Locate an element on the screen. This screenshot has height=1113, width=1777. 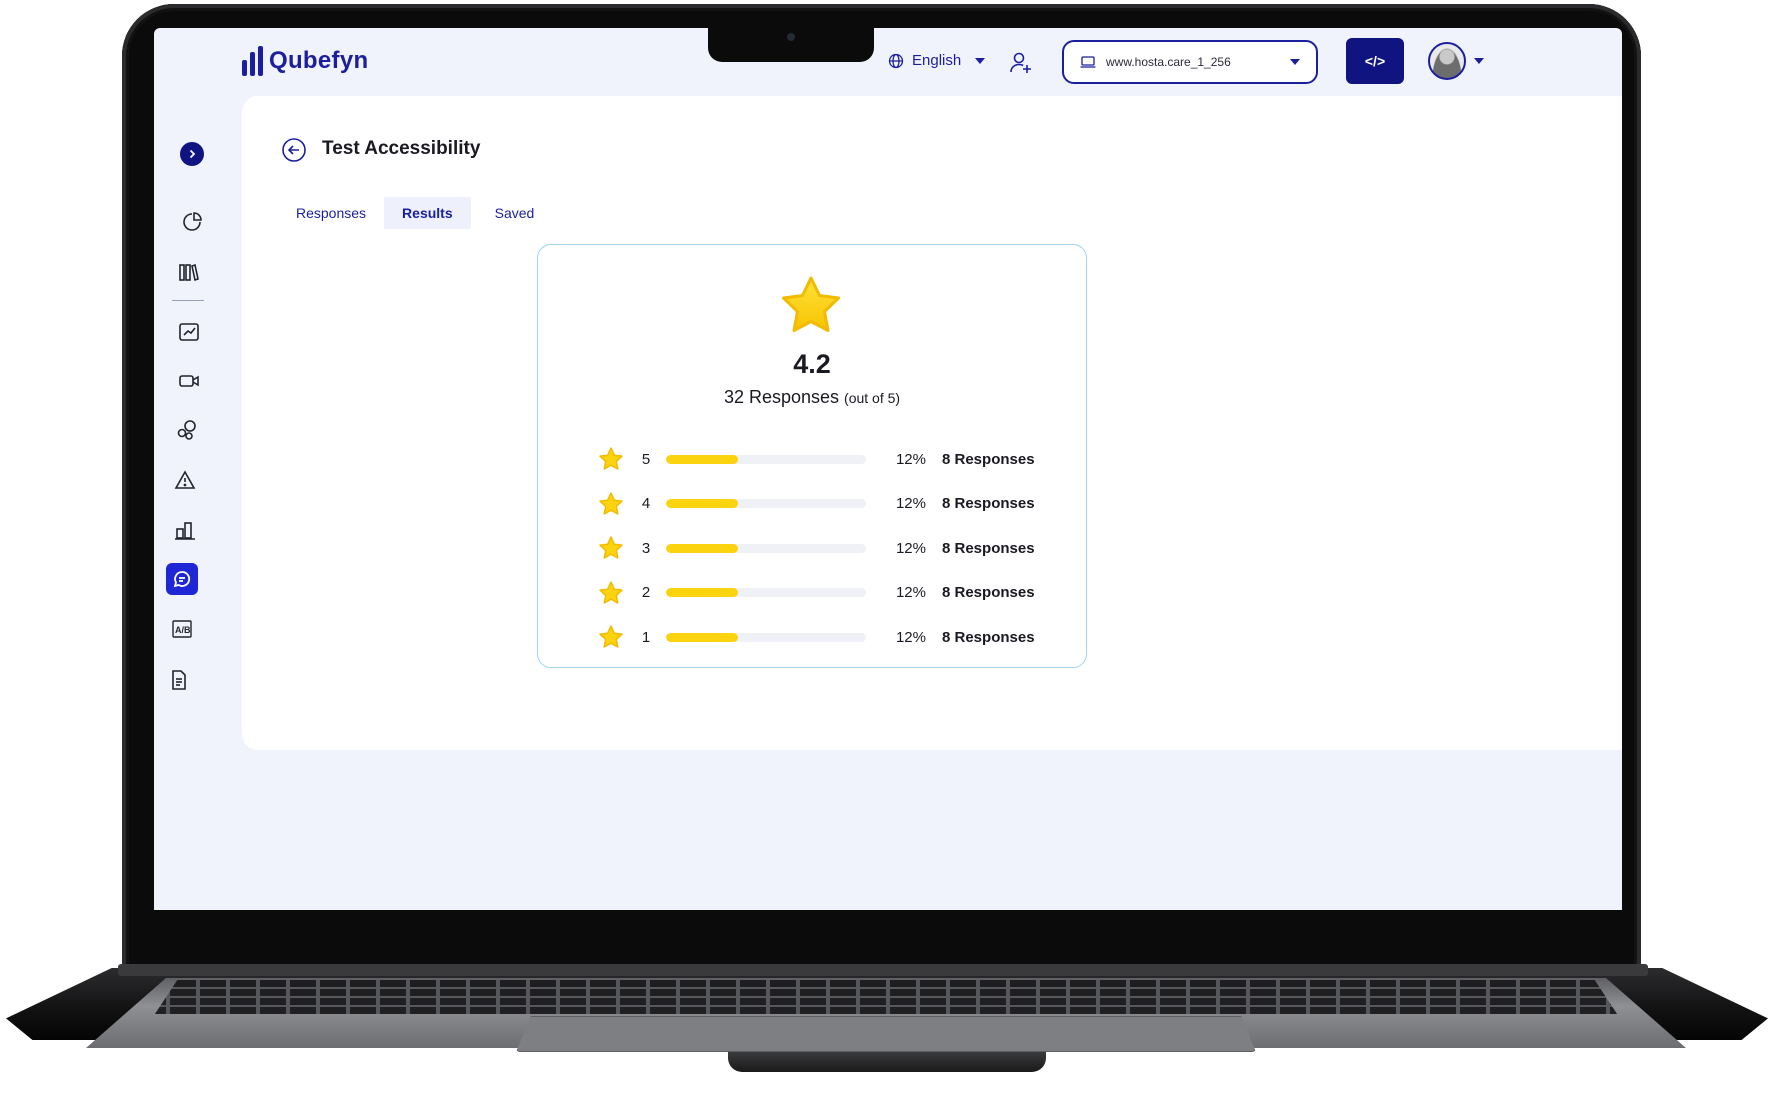
globe-icon is located at coordinates (896, 60).